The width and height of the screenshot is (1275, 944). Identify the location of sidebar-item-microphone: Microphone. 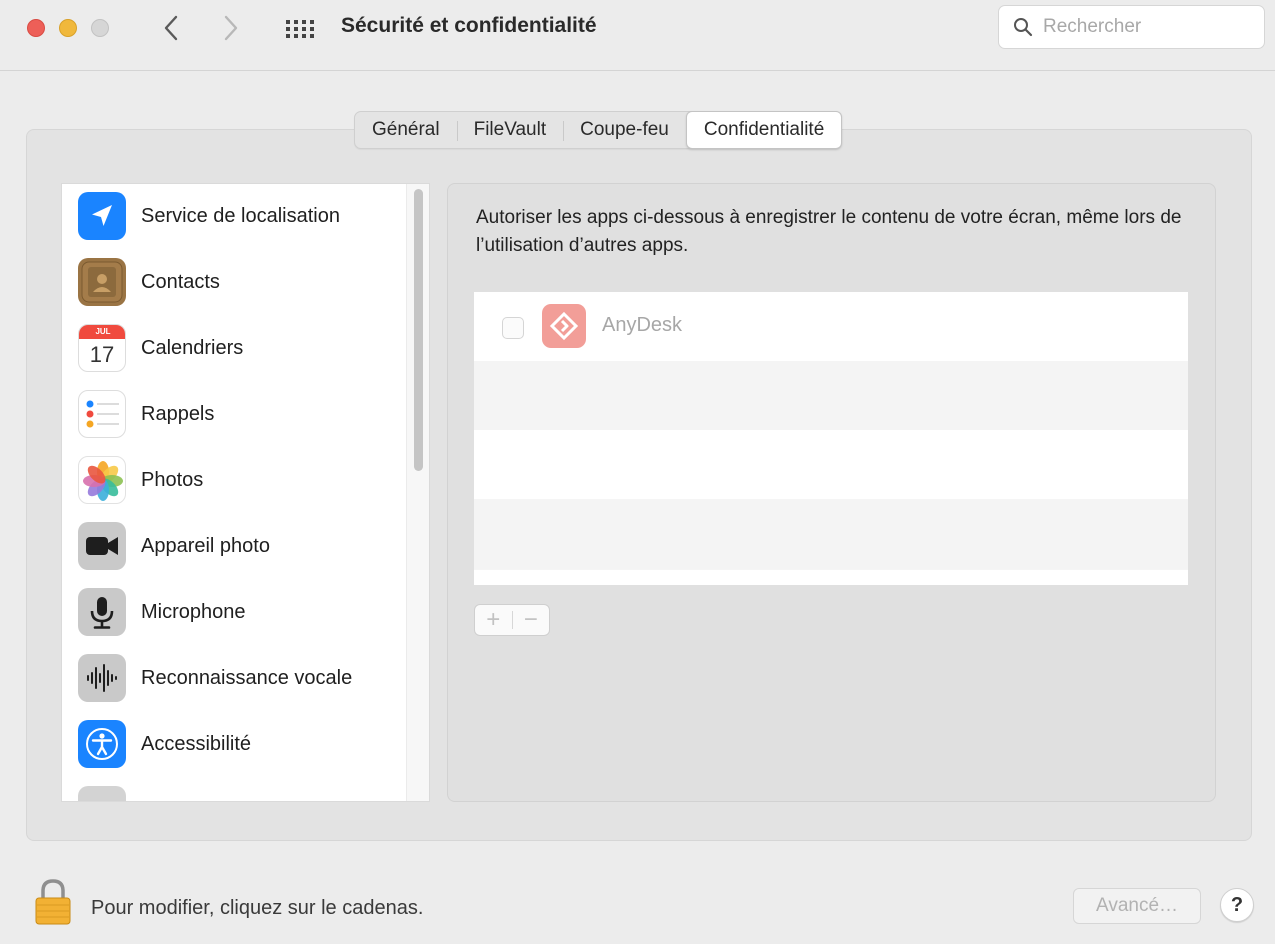
(162, 612).